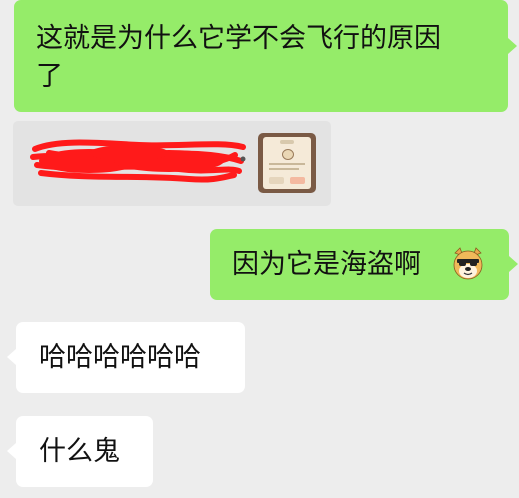 Image resolution: width=519 pixels, height=498 pixels. I want to click on message-text: 什么鬼, so click(79, 451).